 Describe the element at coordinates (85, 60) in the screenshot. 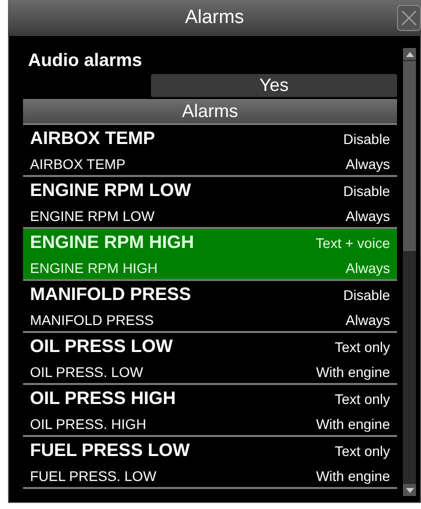

I see `audio-alarms-label: Audio alarms` at that location.